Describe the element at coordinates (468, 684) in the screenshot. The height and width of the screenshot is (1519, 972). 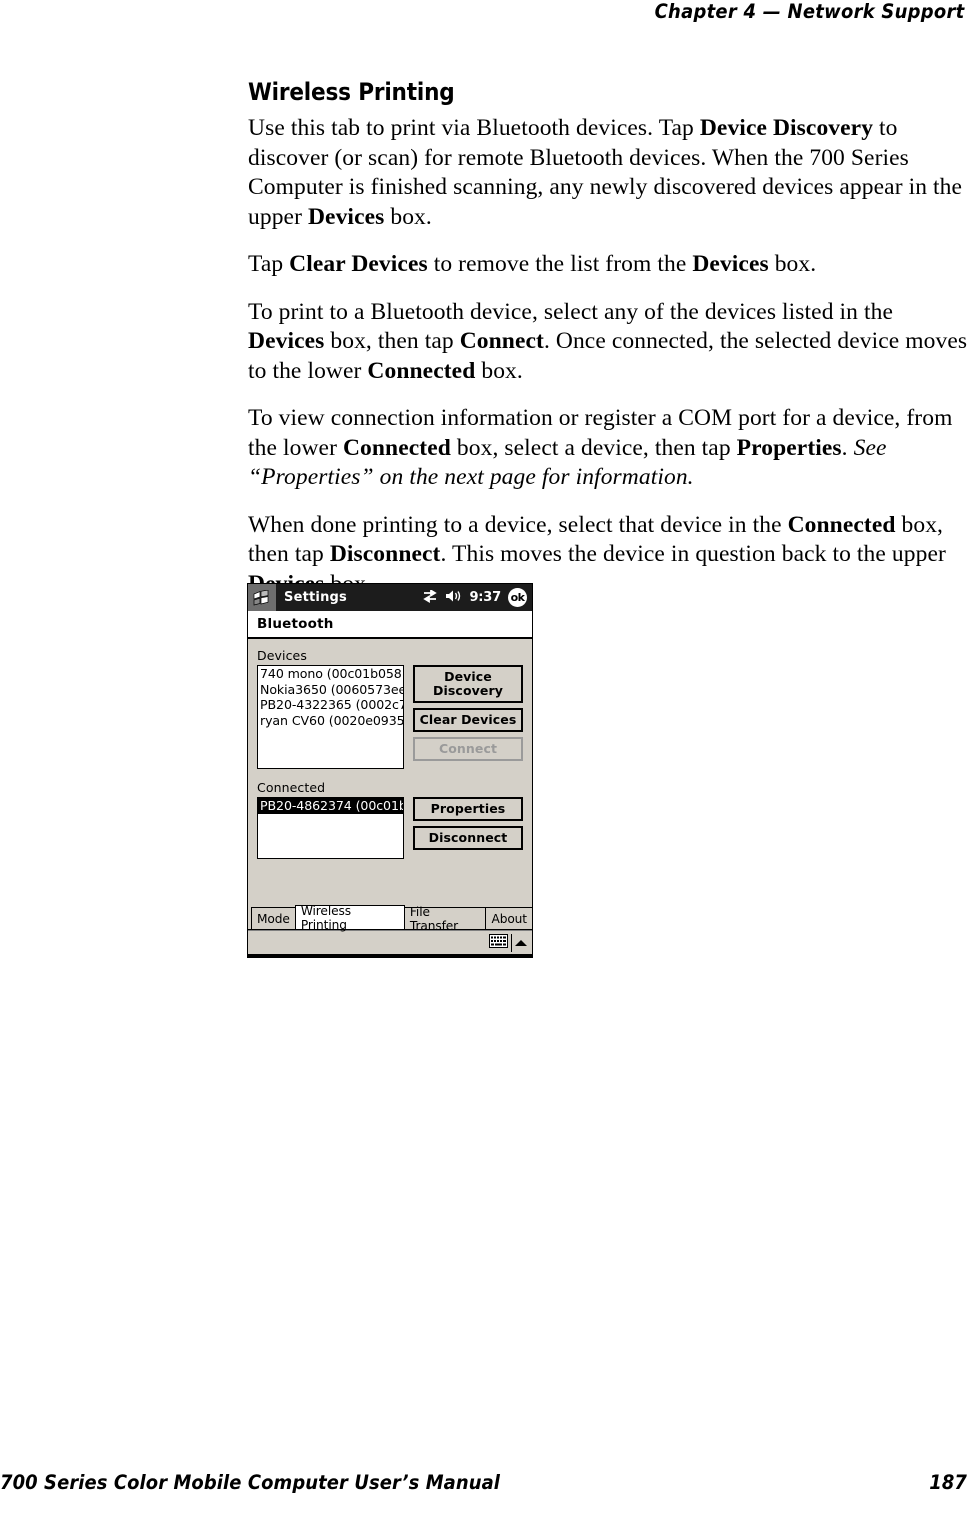
I see `device-discovery-button: Device Discovery` at that location.